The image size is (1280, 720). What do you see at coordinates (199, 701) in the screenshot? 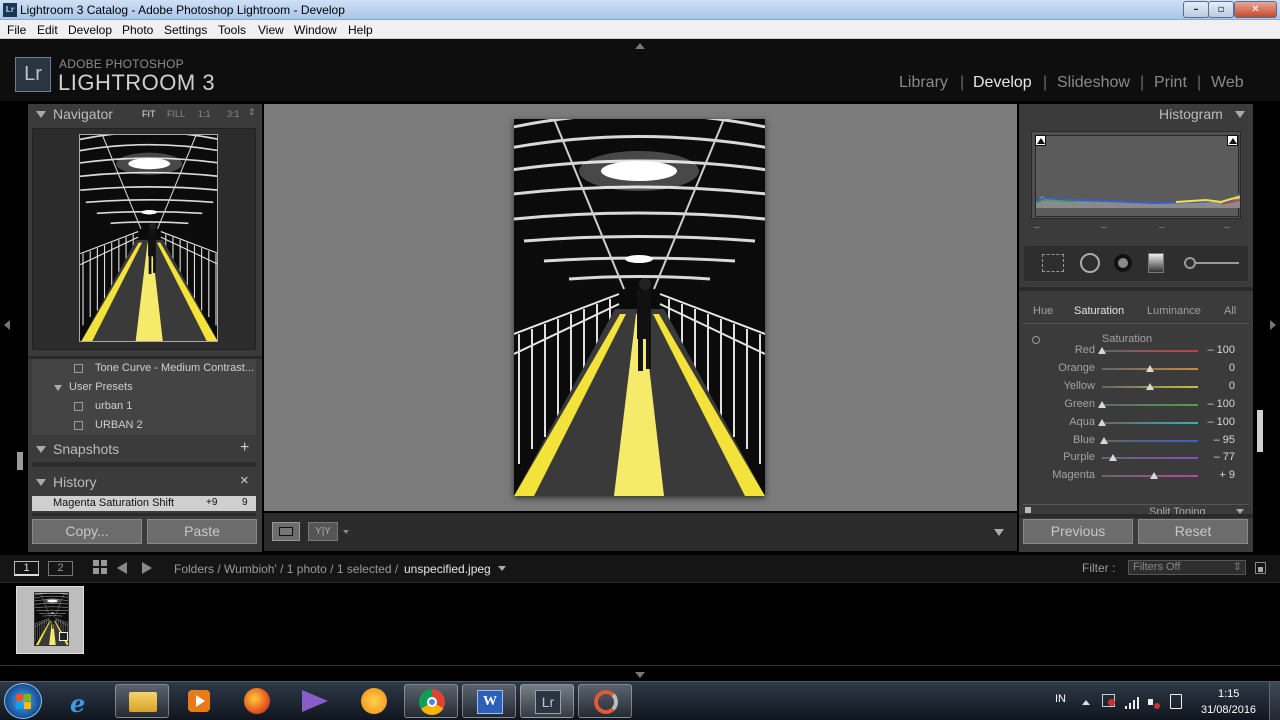
I see `media-player-icon` at bounding box center [199, 701].